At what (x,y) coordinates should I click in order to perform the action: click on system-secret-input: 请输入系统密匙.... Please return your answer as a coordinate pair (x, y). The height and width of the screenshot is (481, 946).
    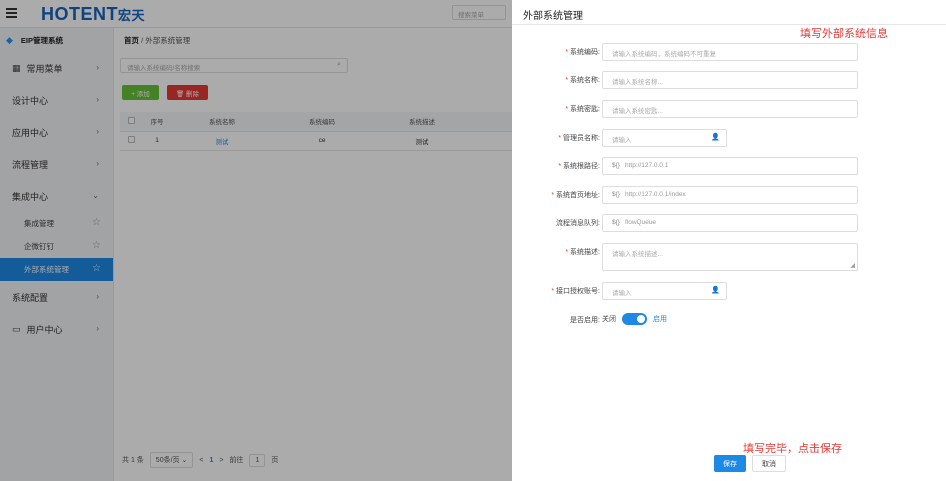
    Looking at the image, I should click on (730, 109).